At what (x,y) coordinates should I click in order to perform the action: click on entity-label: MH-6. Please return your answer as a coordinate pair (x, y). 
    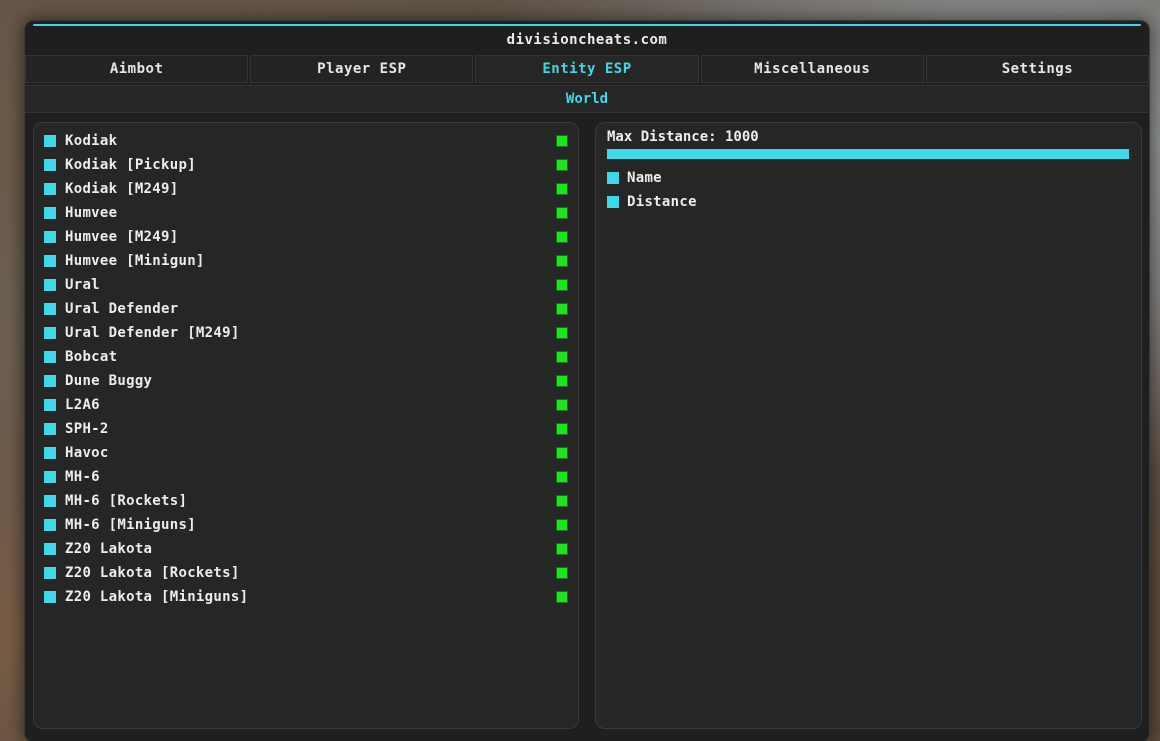
    Looking at the image, I should click on (82, 477).